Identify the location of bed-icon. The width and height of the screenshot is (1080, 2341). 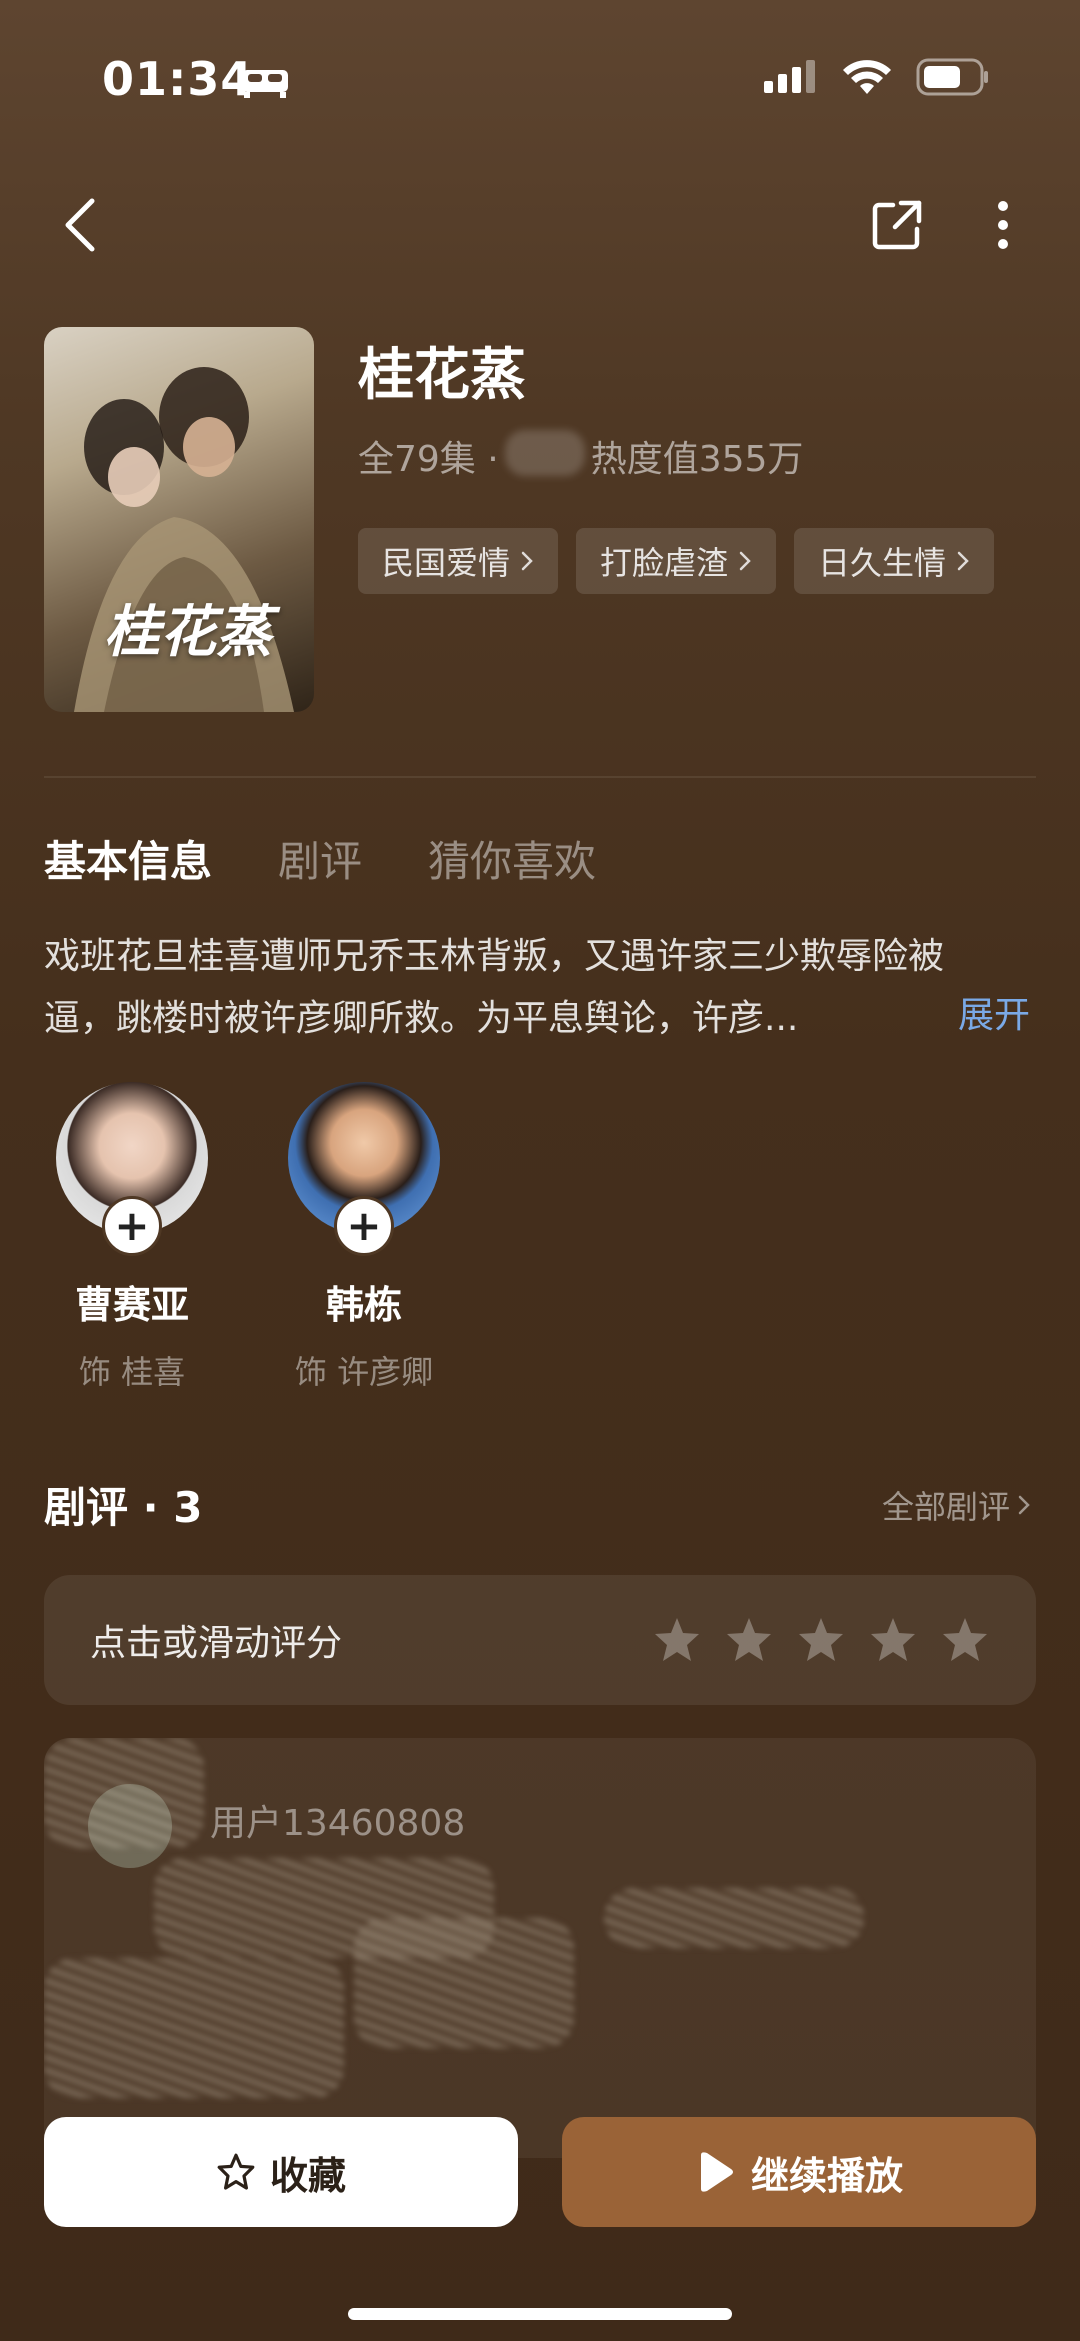
(265, 84).